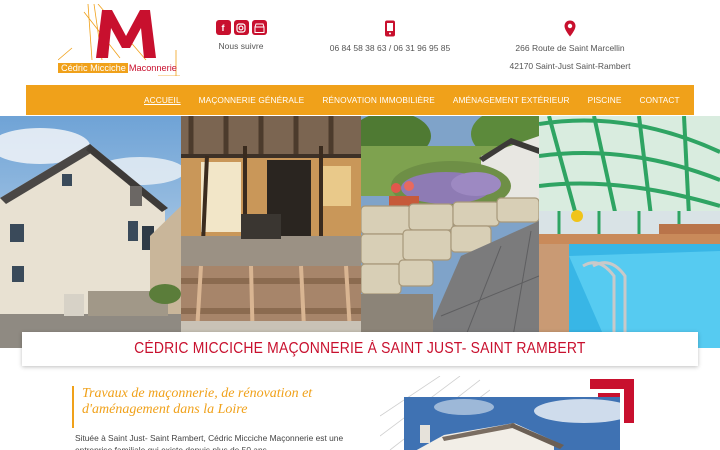 This screenshot has width=720, height=450. What do you see at coordinates (629, 232) in the screenshot?
I see `indoor-pool-photo` at bounding box center [629, 232].